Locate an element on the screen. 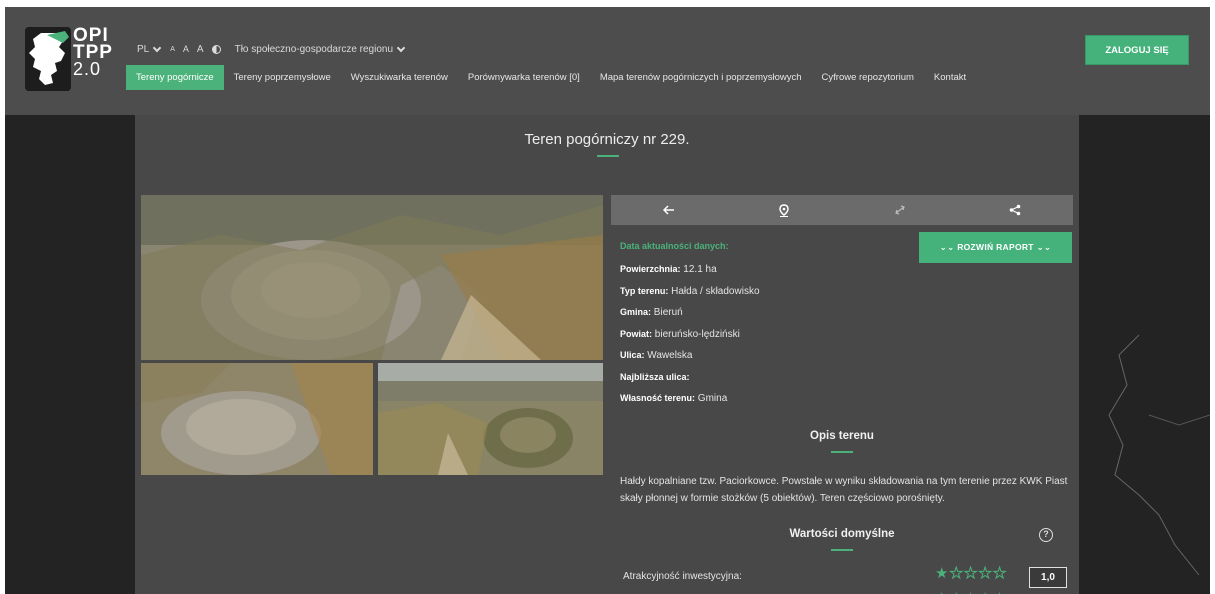 Image resolution: width=1215 pixels, height=594 pixels. nav-item-wyszukiwarka: Wyszukiwarka terenów is located at coordinates (399, 77).